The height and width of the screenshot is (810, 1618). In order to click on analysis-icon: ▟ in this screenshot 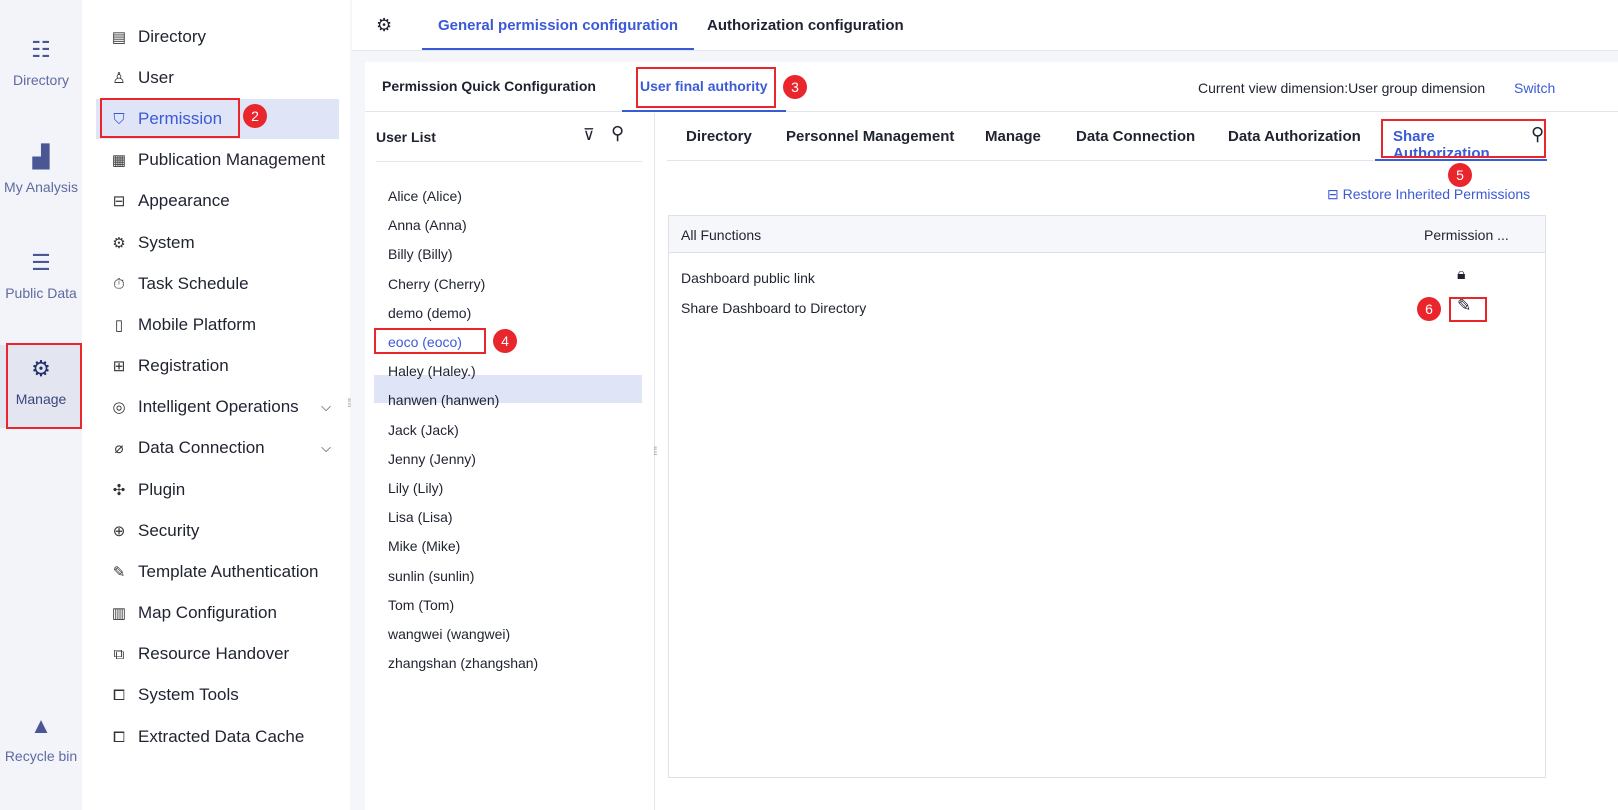, I will do `click(41, 156)`.